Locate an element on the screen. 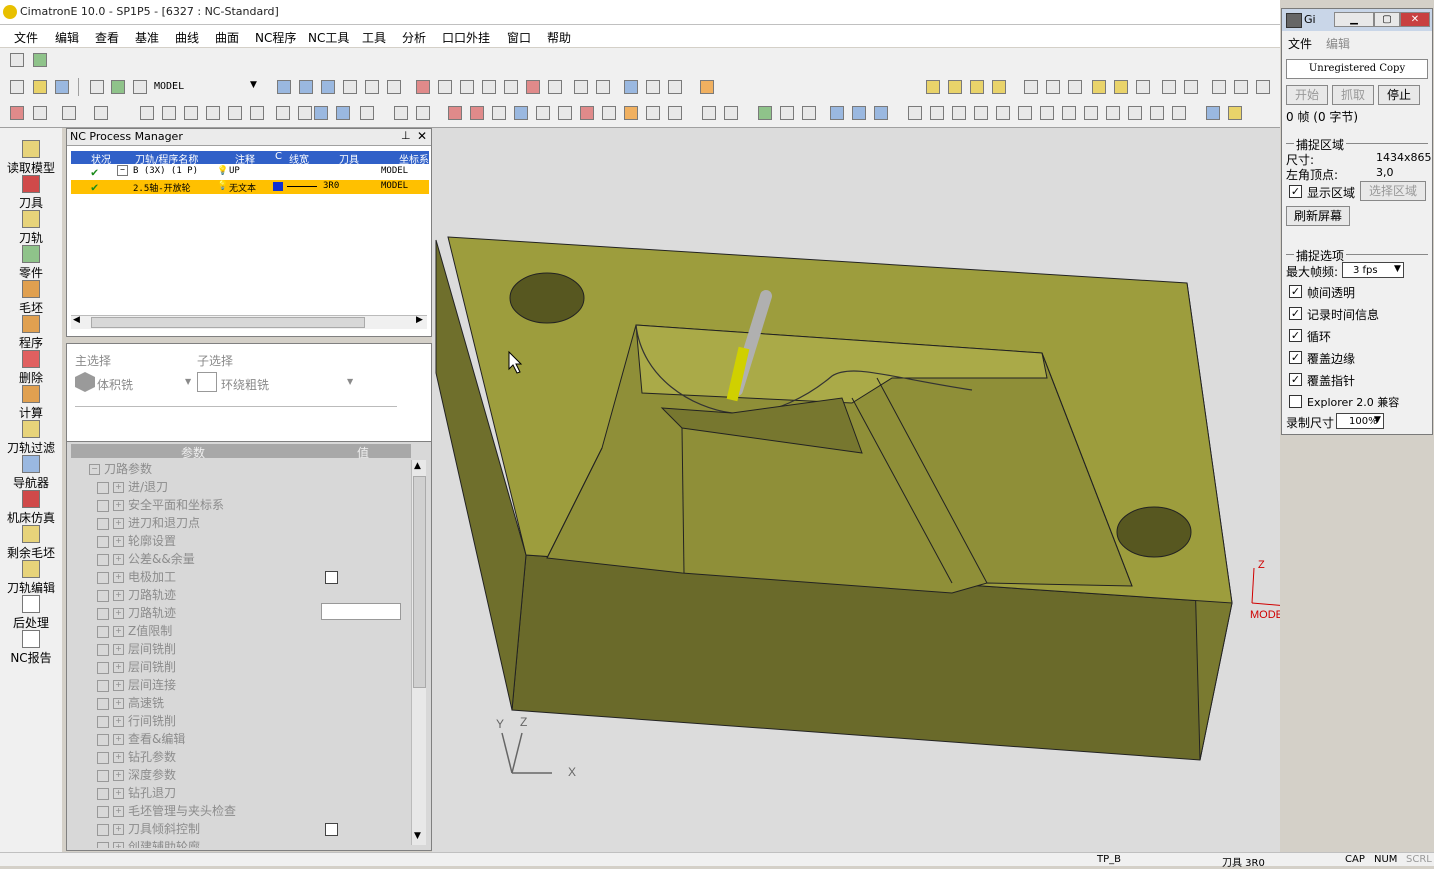 The height and width of the screenshot is (869, 1434). param-item: + 进/退刀 is located at coordinates (132, 486).